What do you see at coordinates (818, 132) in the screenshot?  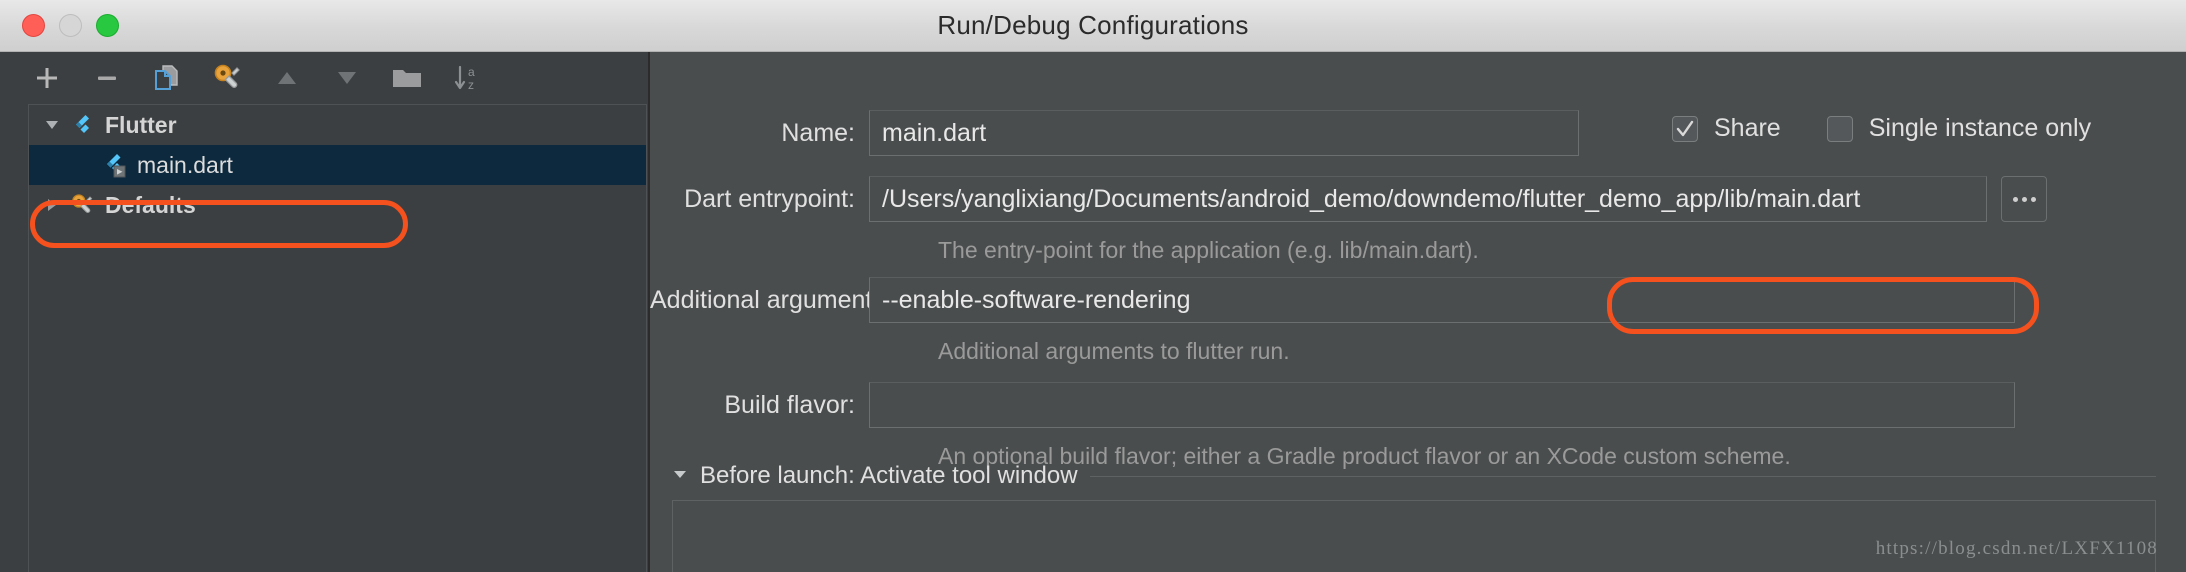 I see `name-label: Name:` at bounding box center [818, 132].